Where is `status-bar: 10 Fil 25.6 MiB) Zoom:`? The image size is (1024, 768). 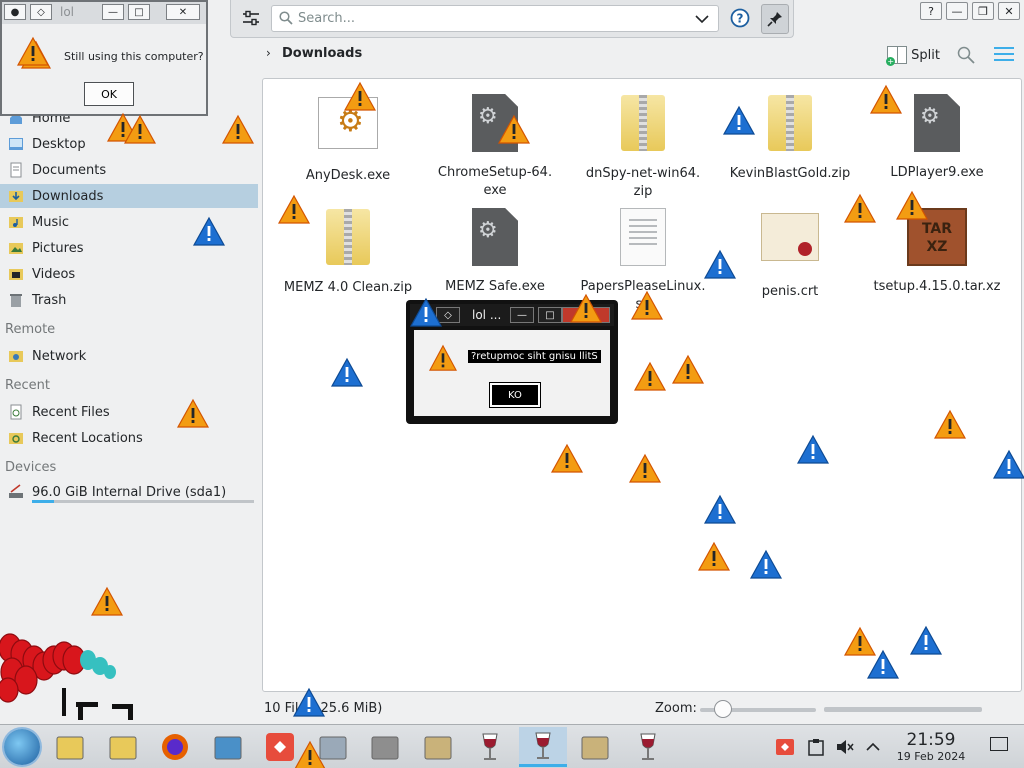
status-bar: 10 Fil 25.6 MiB) Zoom: is located at coordinates (642, 709).